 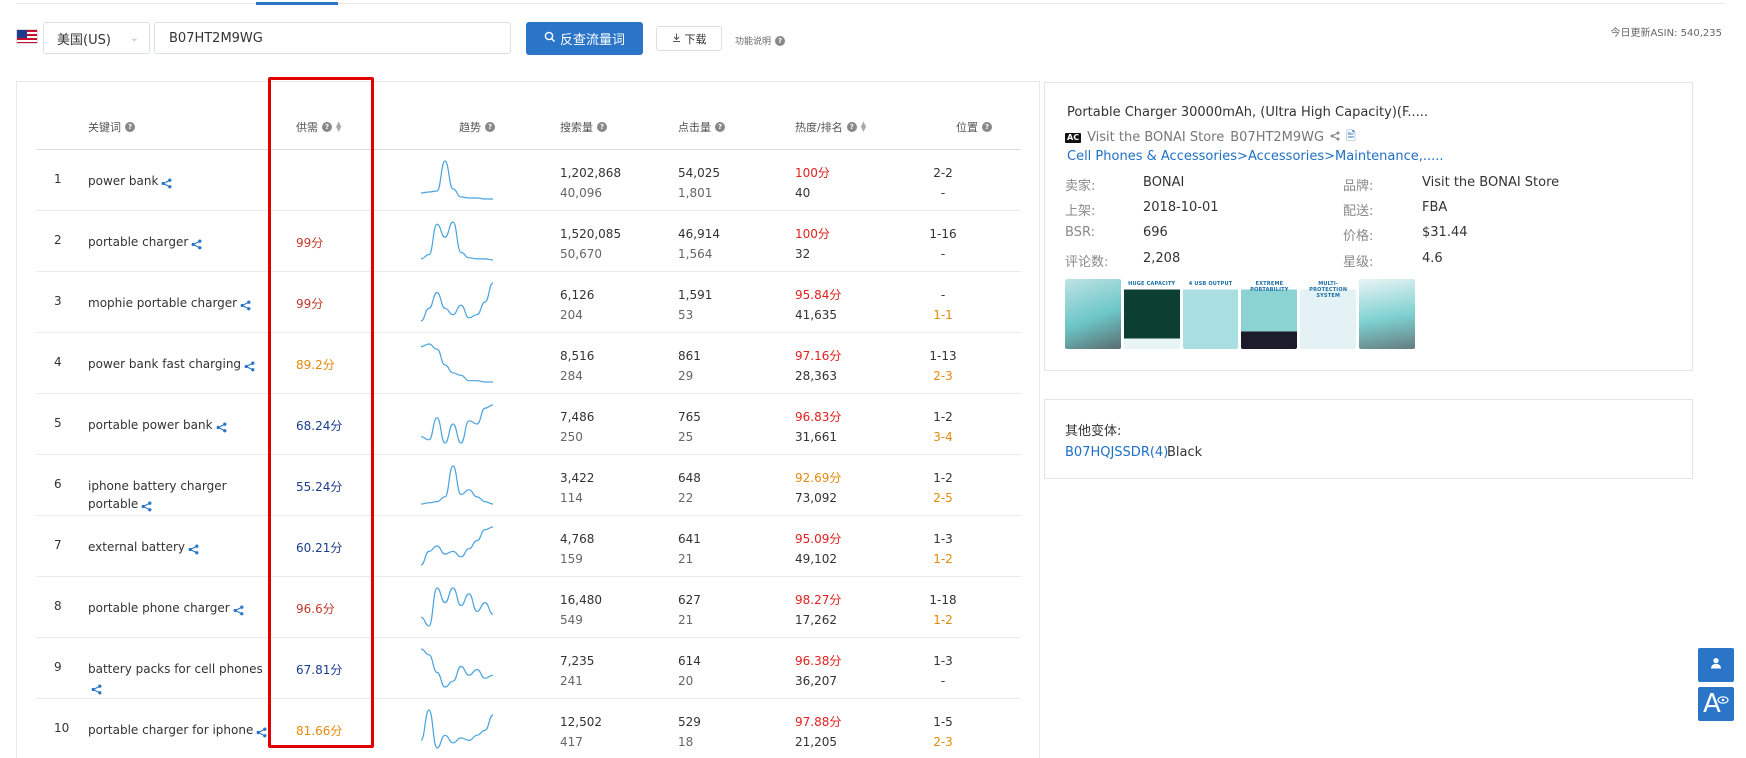 I want to click on heat-score: 96.83分, so click(x=818, y=417).